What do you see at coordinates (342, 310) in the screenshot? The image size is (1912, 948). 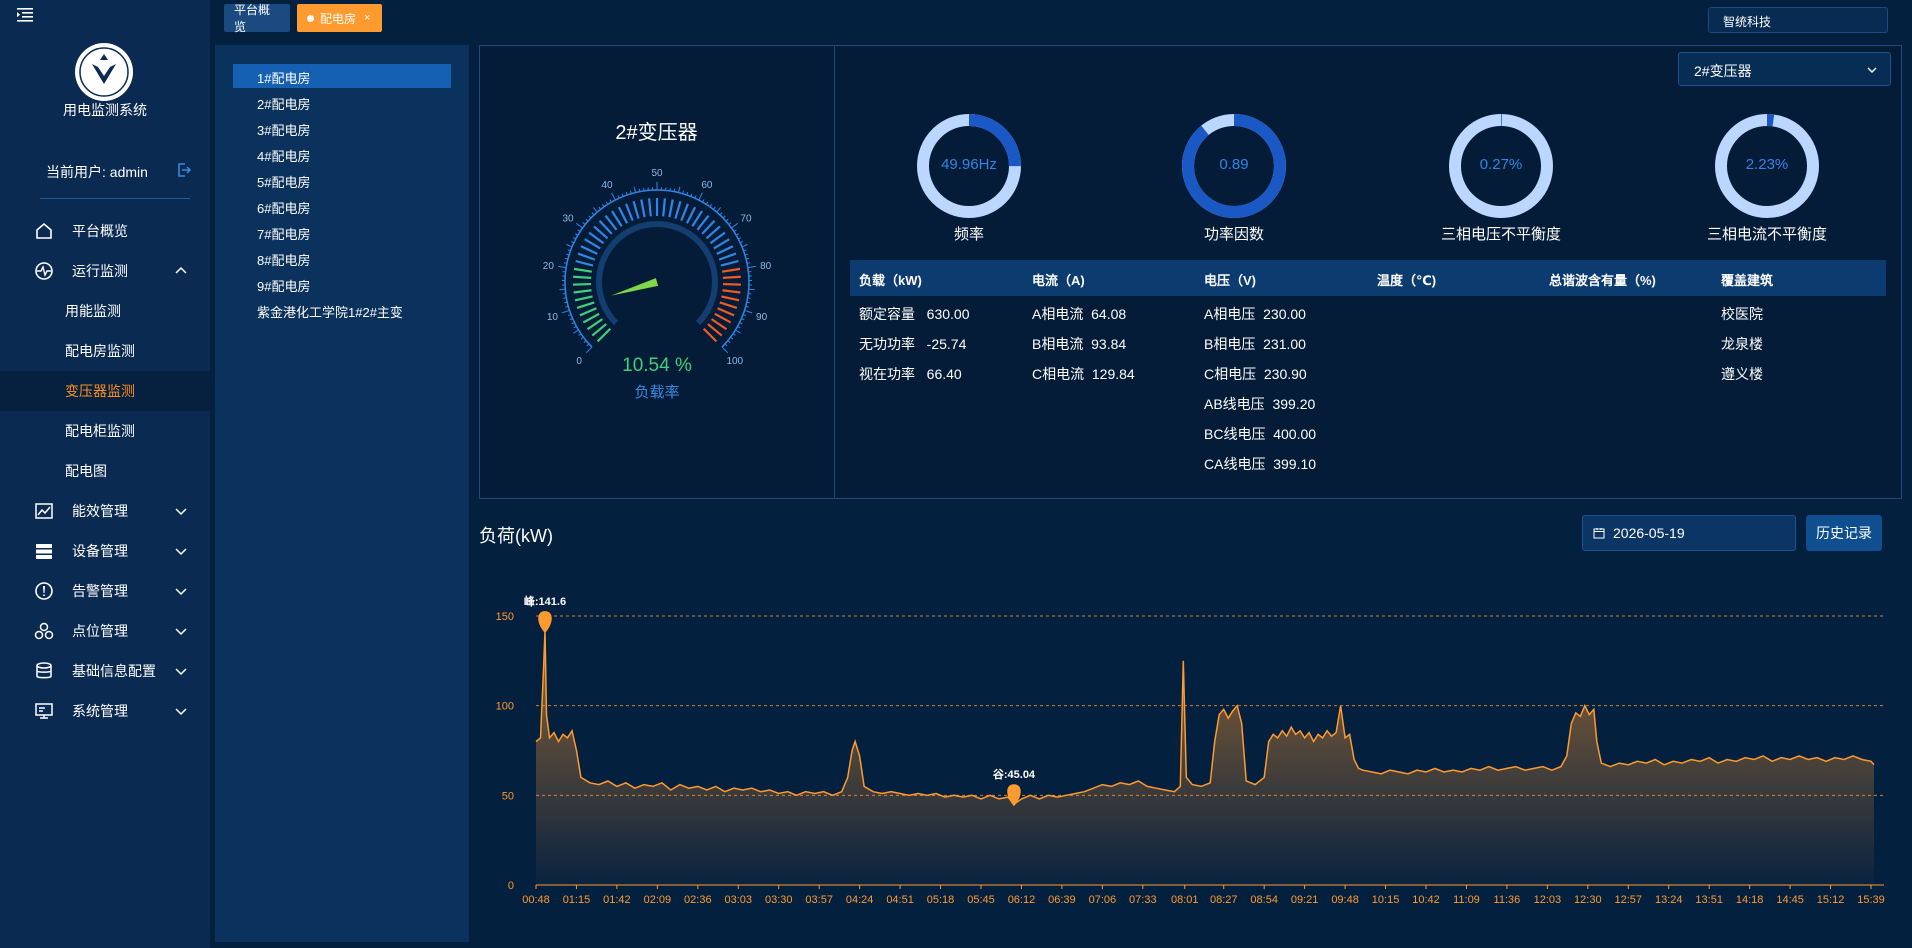 I see `room-item: 紫金港化工学院1#2#主变` at bounding box center [342, 310].